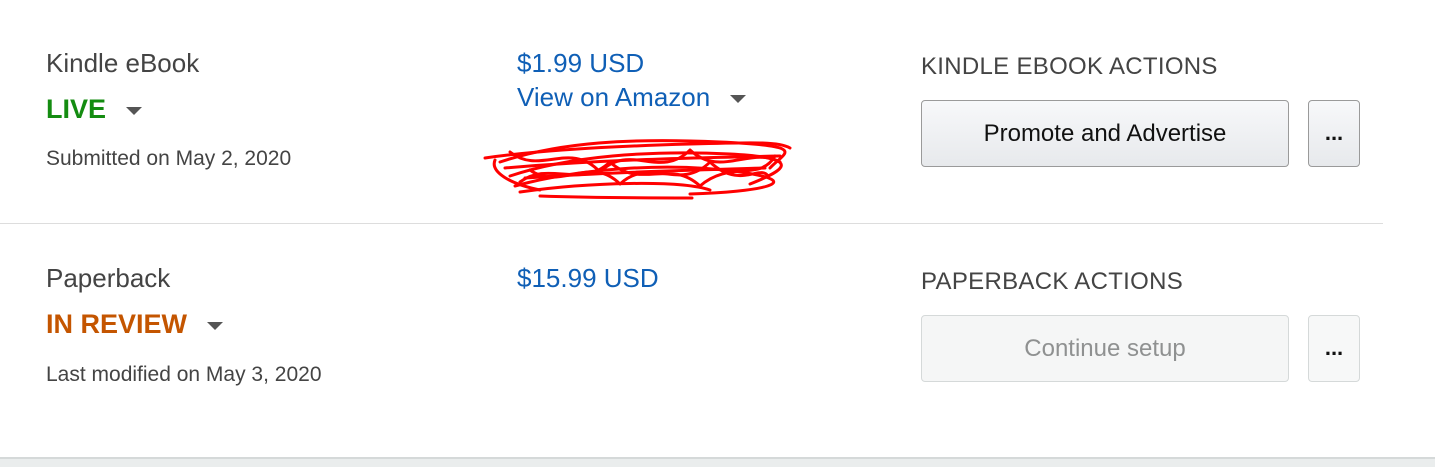  What do you see at coordinates (580, 63) in the screenshot?
I see `price-link: $1.99 USD` at bounding box center [580, 63].